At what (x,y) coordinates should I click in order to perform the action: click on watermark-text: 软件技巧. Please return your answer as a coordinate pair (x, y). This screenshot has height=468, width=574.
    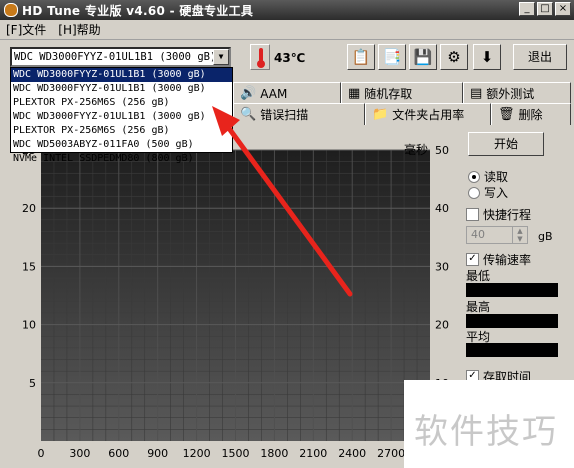
    Looking at the image, I should click on (486, 432).